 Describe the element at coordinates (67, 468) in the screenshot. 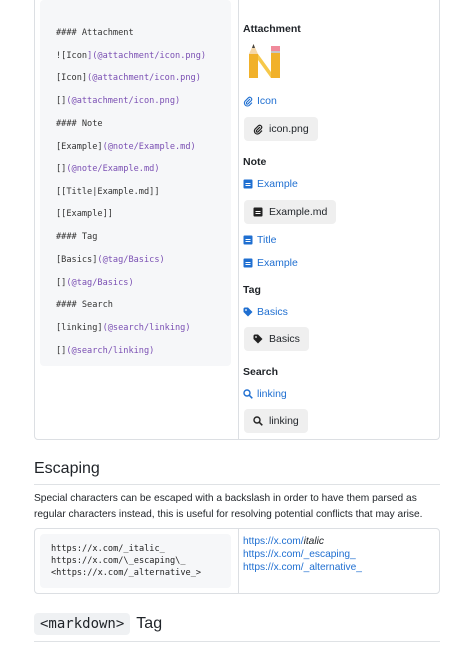

I see `escaping-heading: Escaping` at that location.